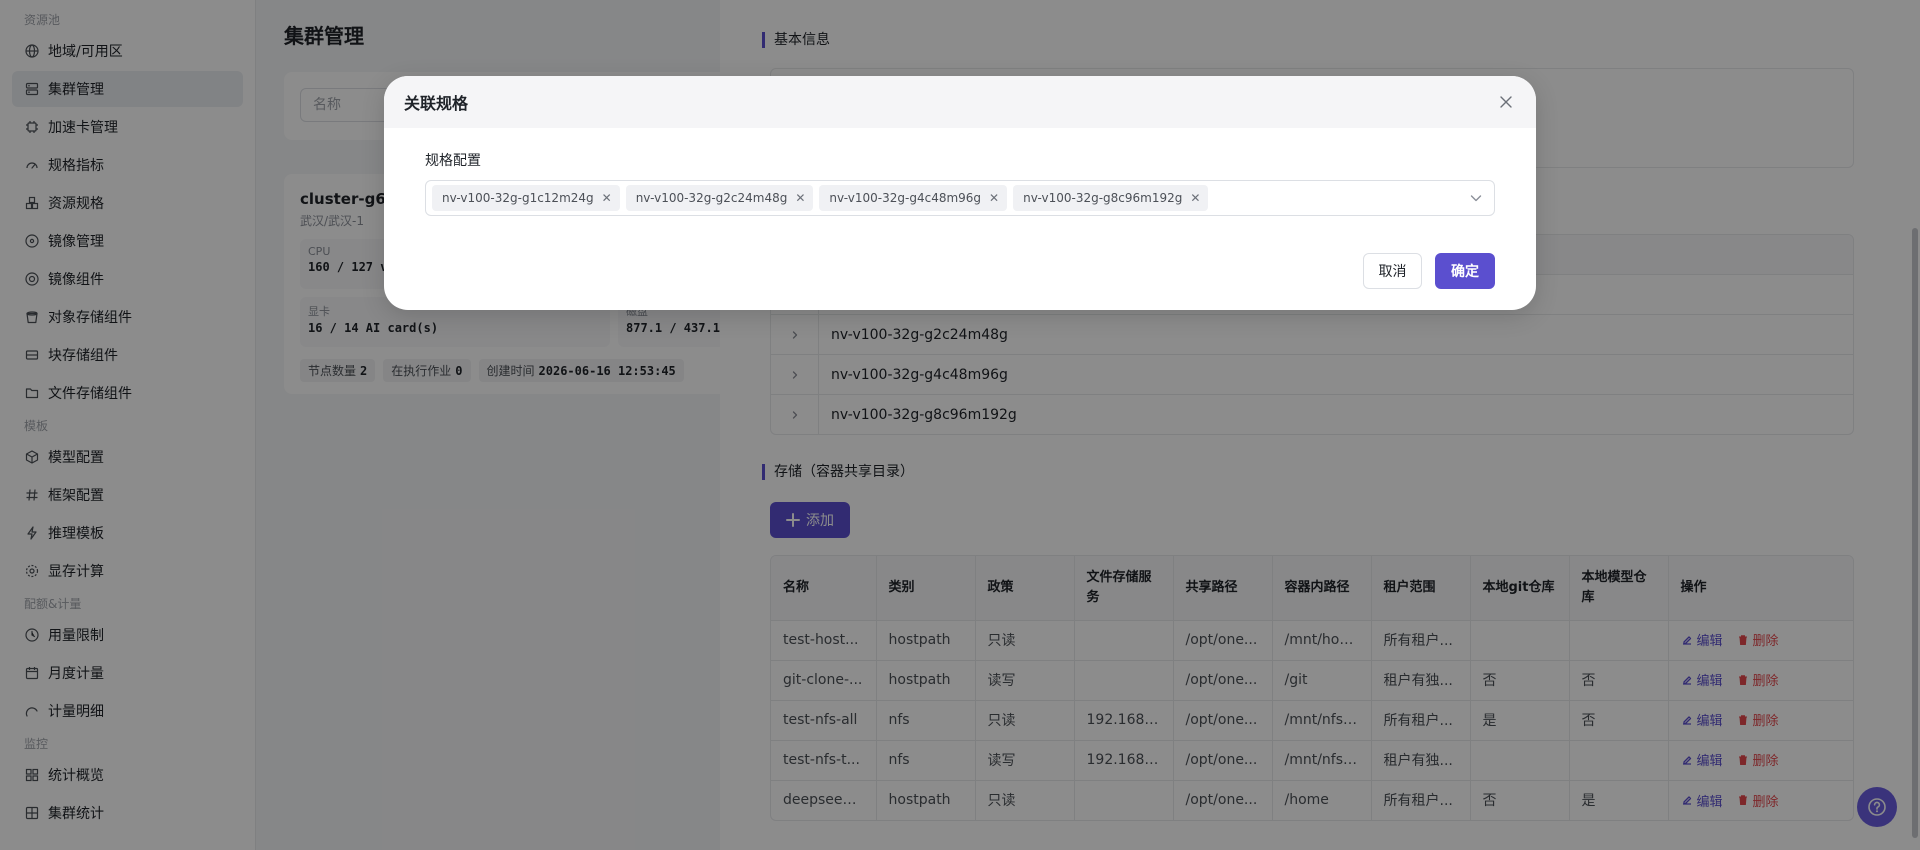  I want to click on modal-title: 关联规格, so click(436, 103).